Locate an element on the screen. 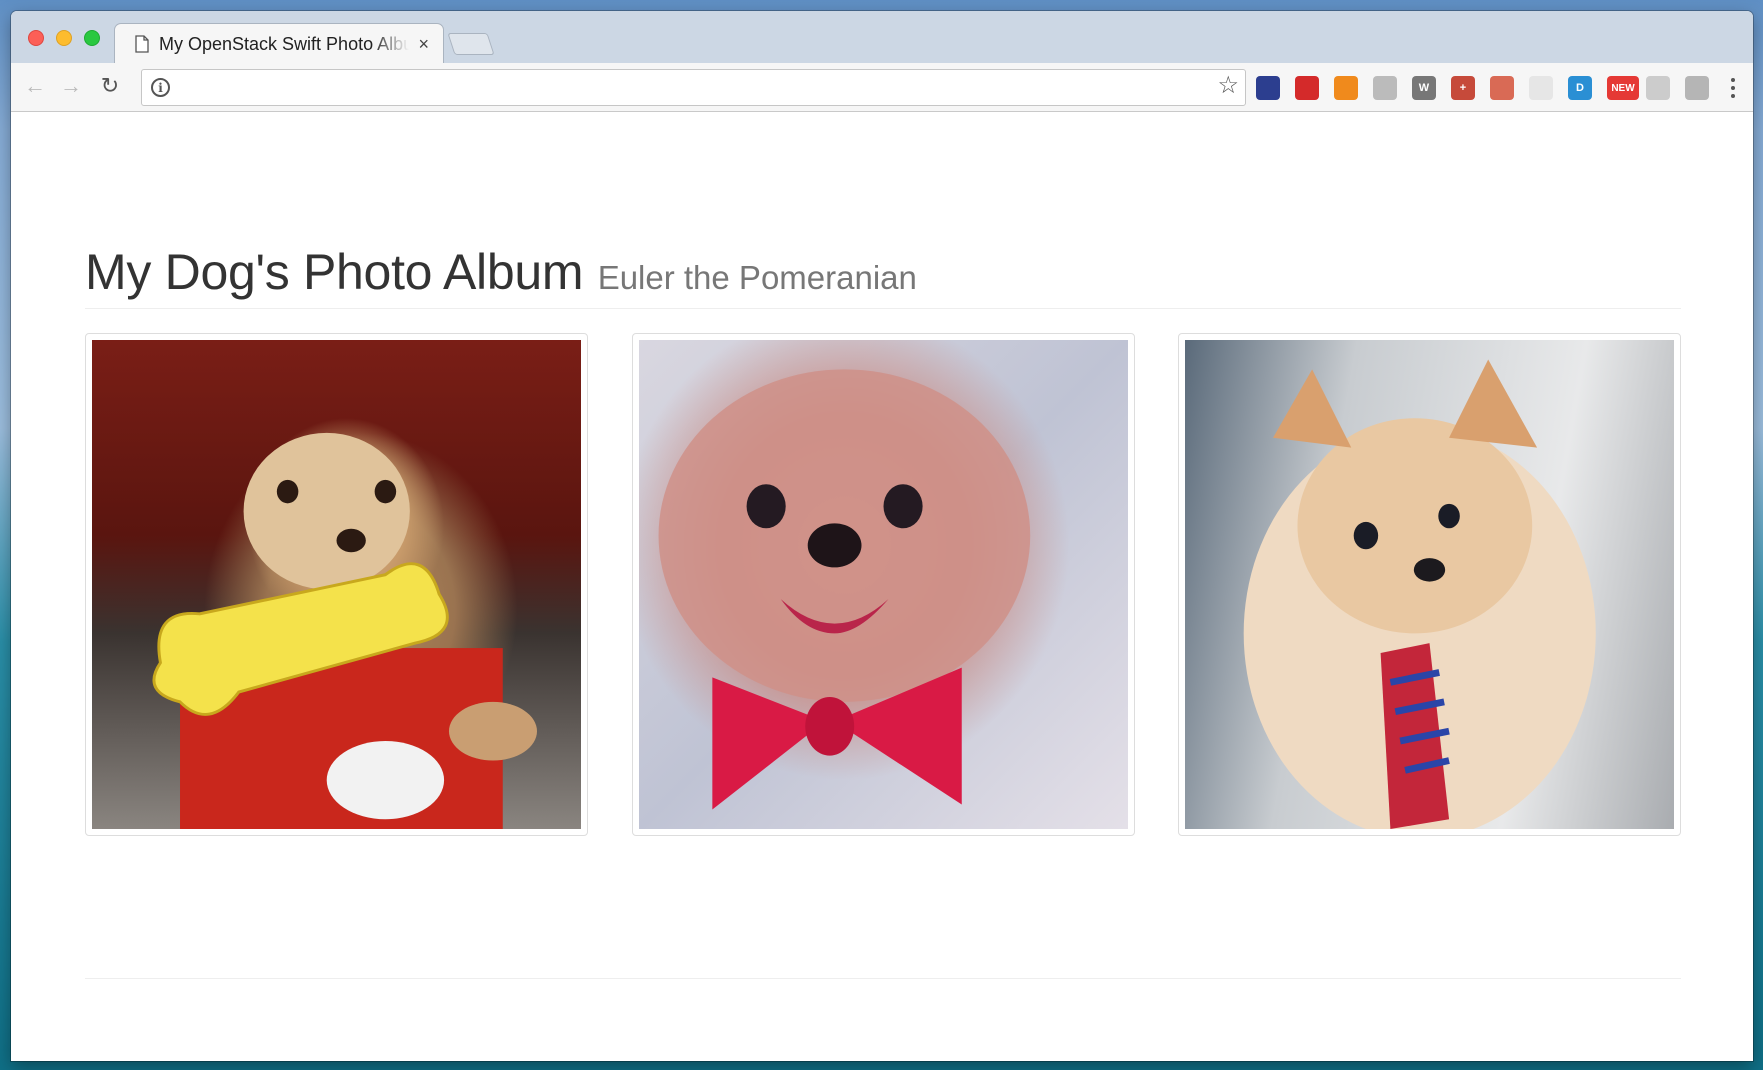  window-close-button is located at coordinates (36, 38).